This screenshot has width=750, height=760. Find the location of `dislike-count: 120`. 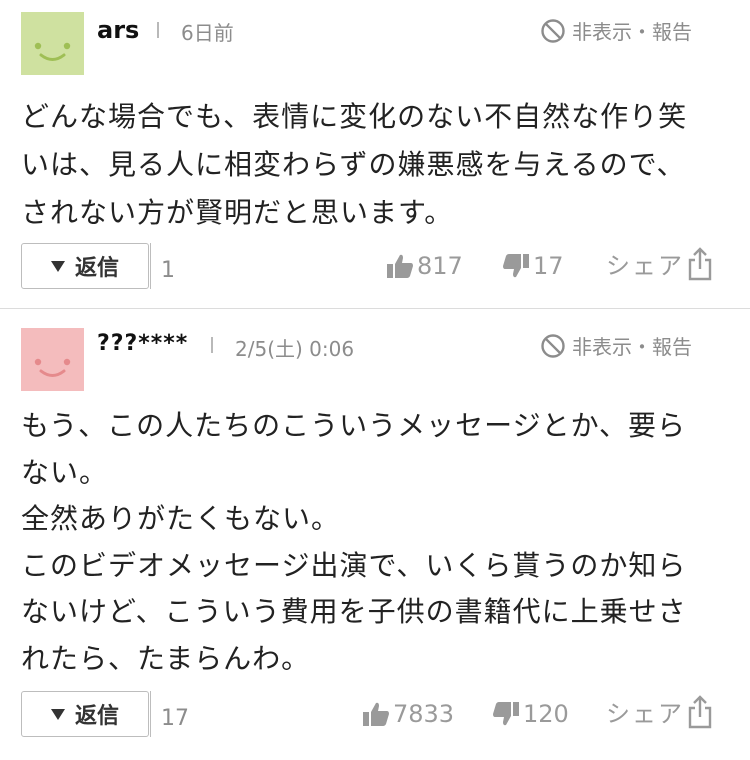

dislike-count: 120 is located at coordinates (546, 714).